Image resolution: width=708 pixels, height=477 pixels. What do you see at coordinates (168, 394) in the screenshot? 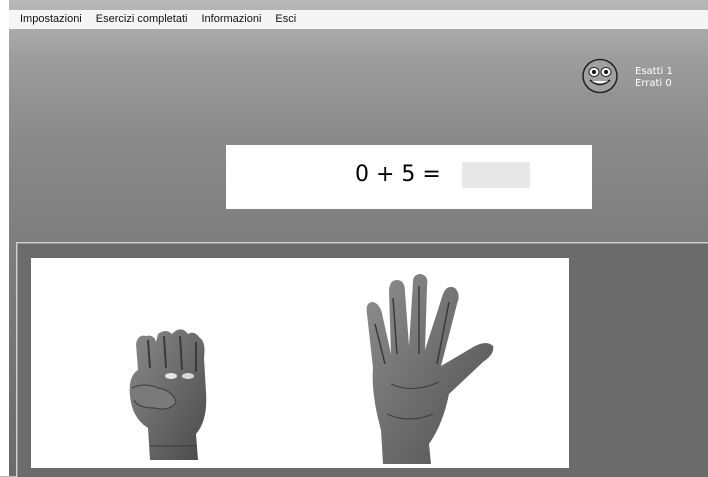
I see `closed-fist-hand-icon` at bounding box center [168, 394].